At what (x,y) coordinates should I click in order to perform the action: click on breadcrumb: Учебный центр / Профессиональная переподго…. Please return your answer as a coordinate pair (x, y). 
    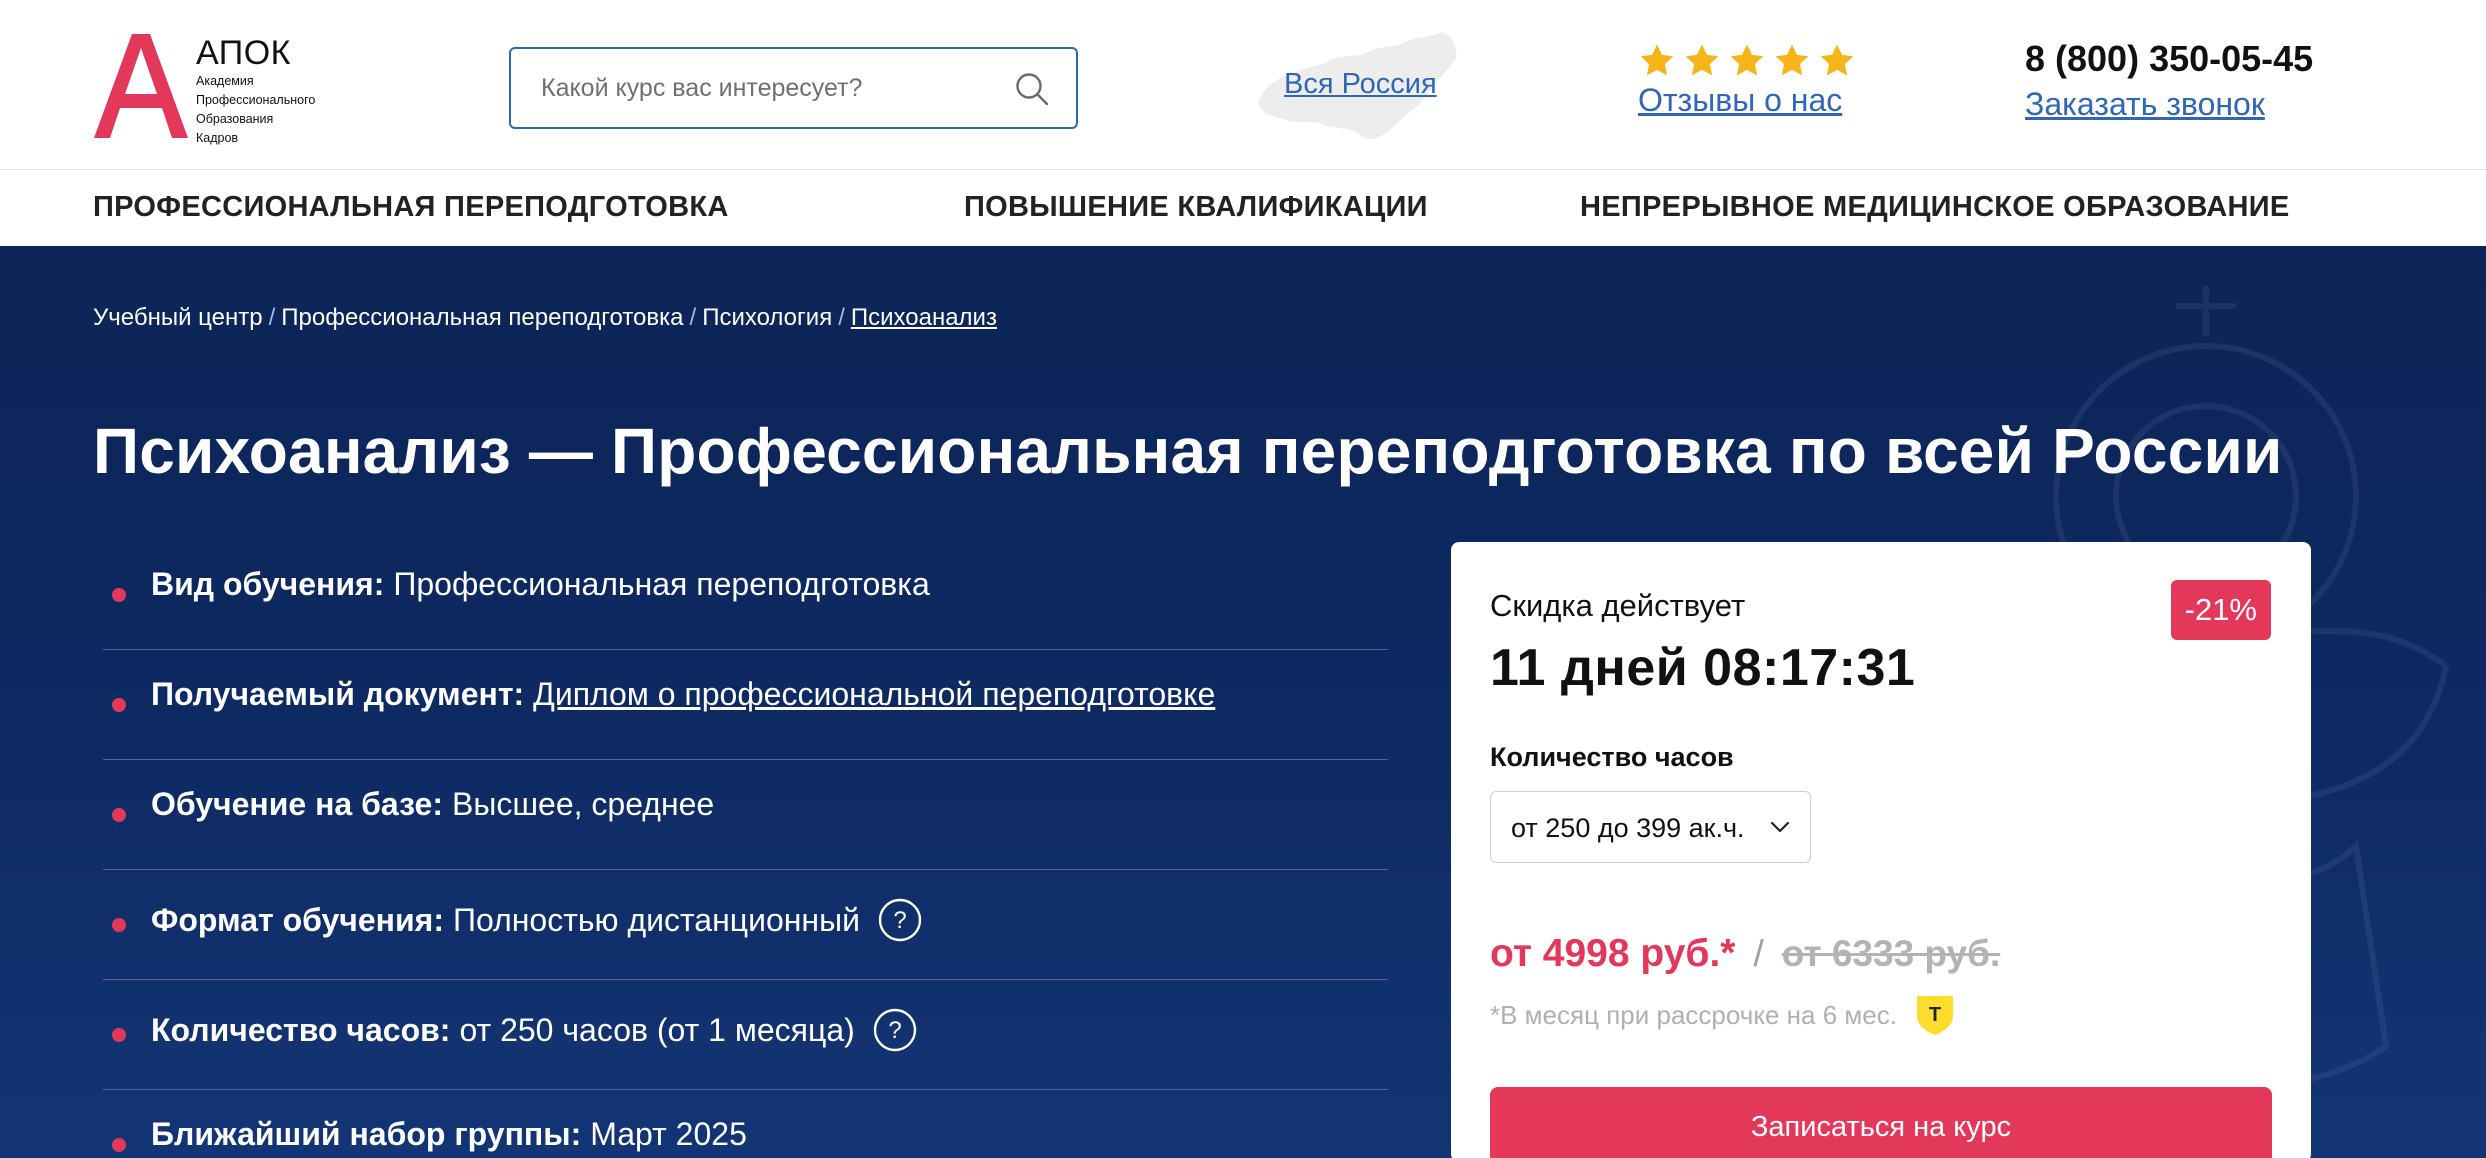
    Looking at the image, I should click on (545, 318).